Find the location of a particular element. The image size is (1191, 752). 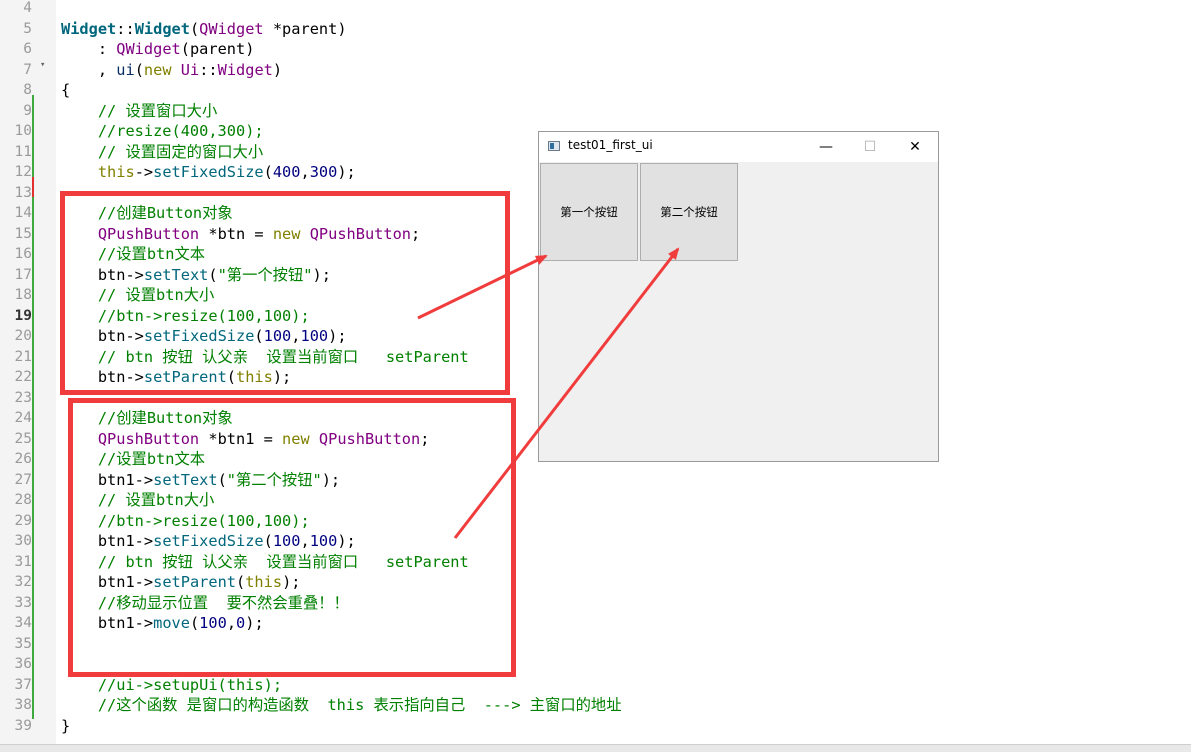

line-number: 13 is located at coordinates (23, 192).